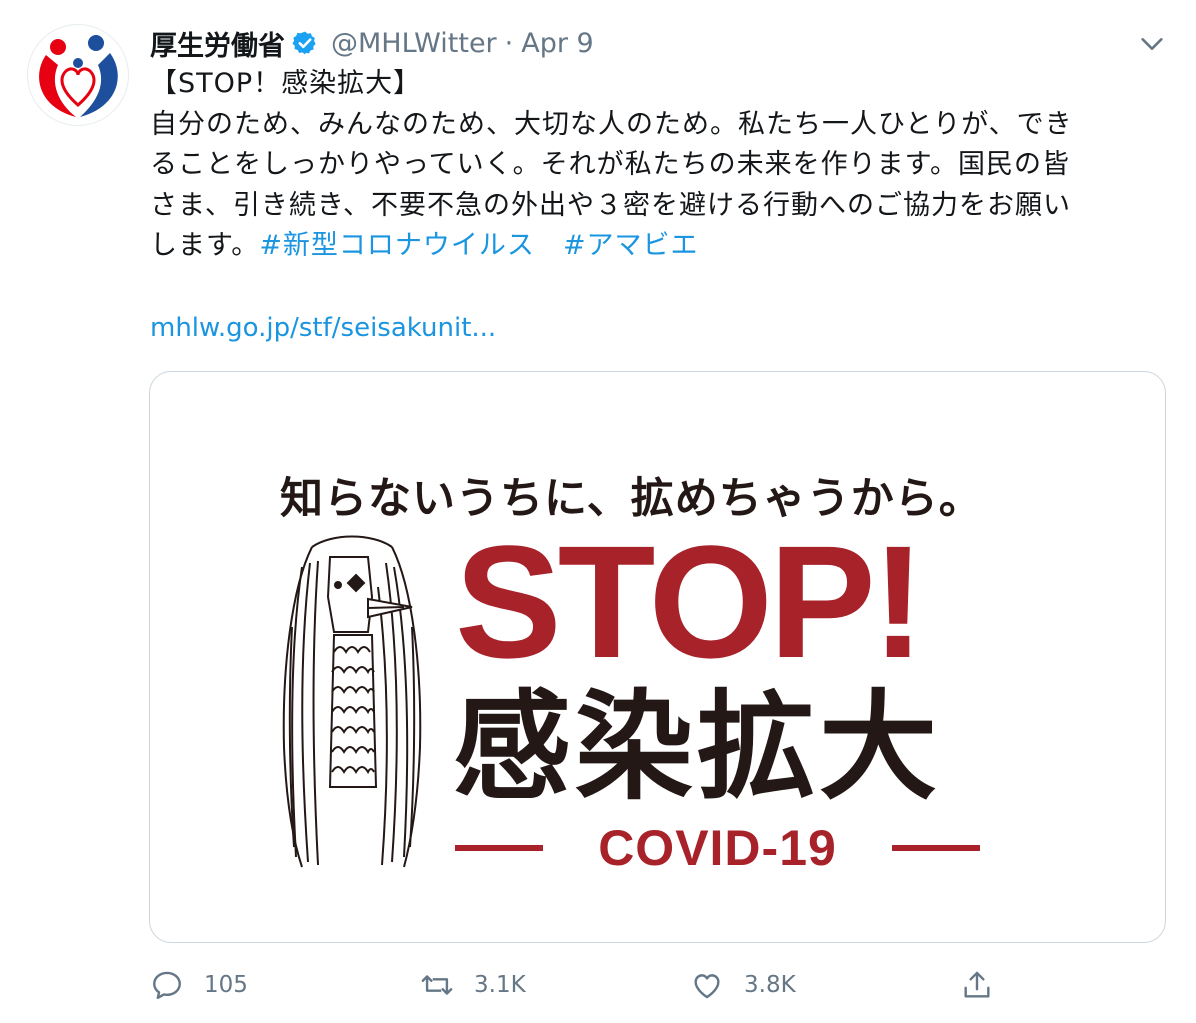  Describe the element at coordinates (770, 985) in the screenshot. I see `like-count: 3.8K` at that location.